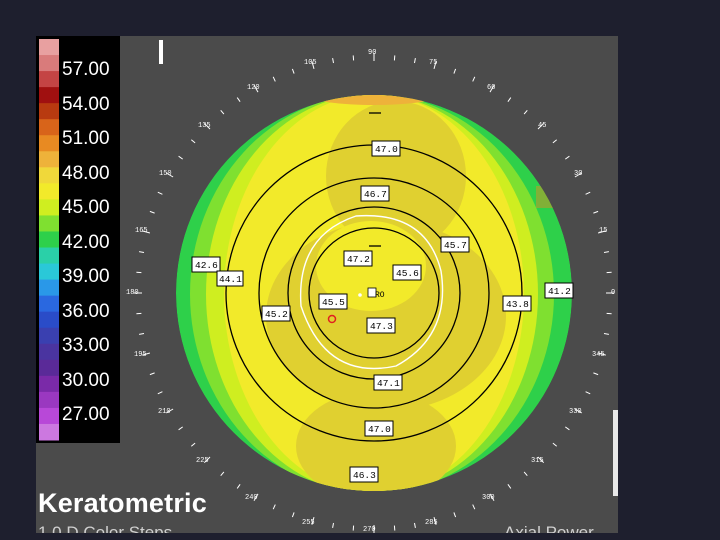 The width and height of the screenshot is (720, 540). I want to click on power-reading: 41.2, so click(559, 290).